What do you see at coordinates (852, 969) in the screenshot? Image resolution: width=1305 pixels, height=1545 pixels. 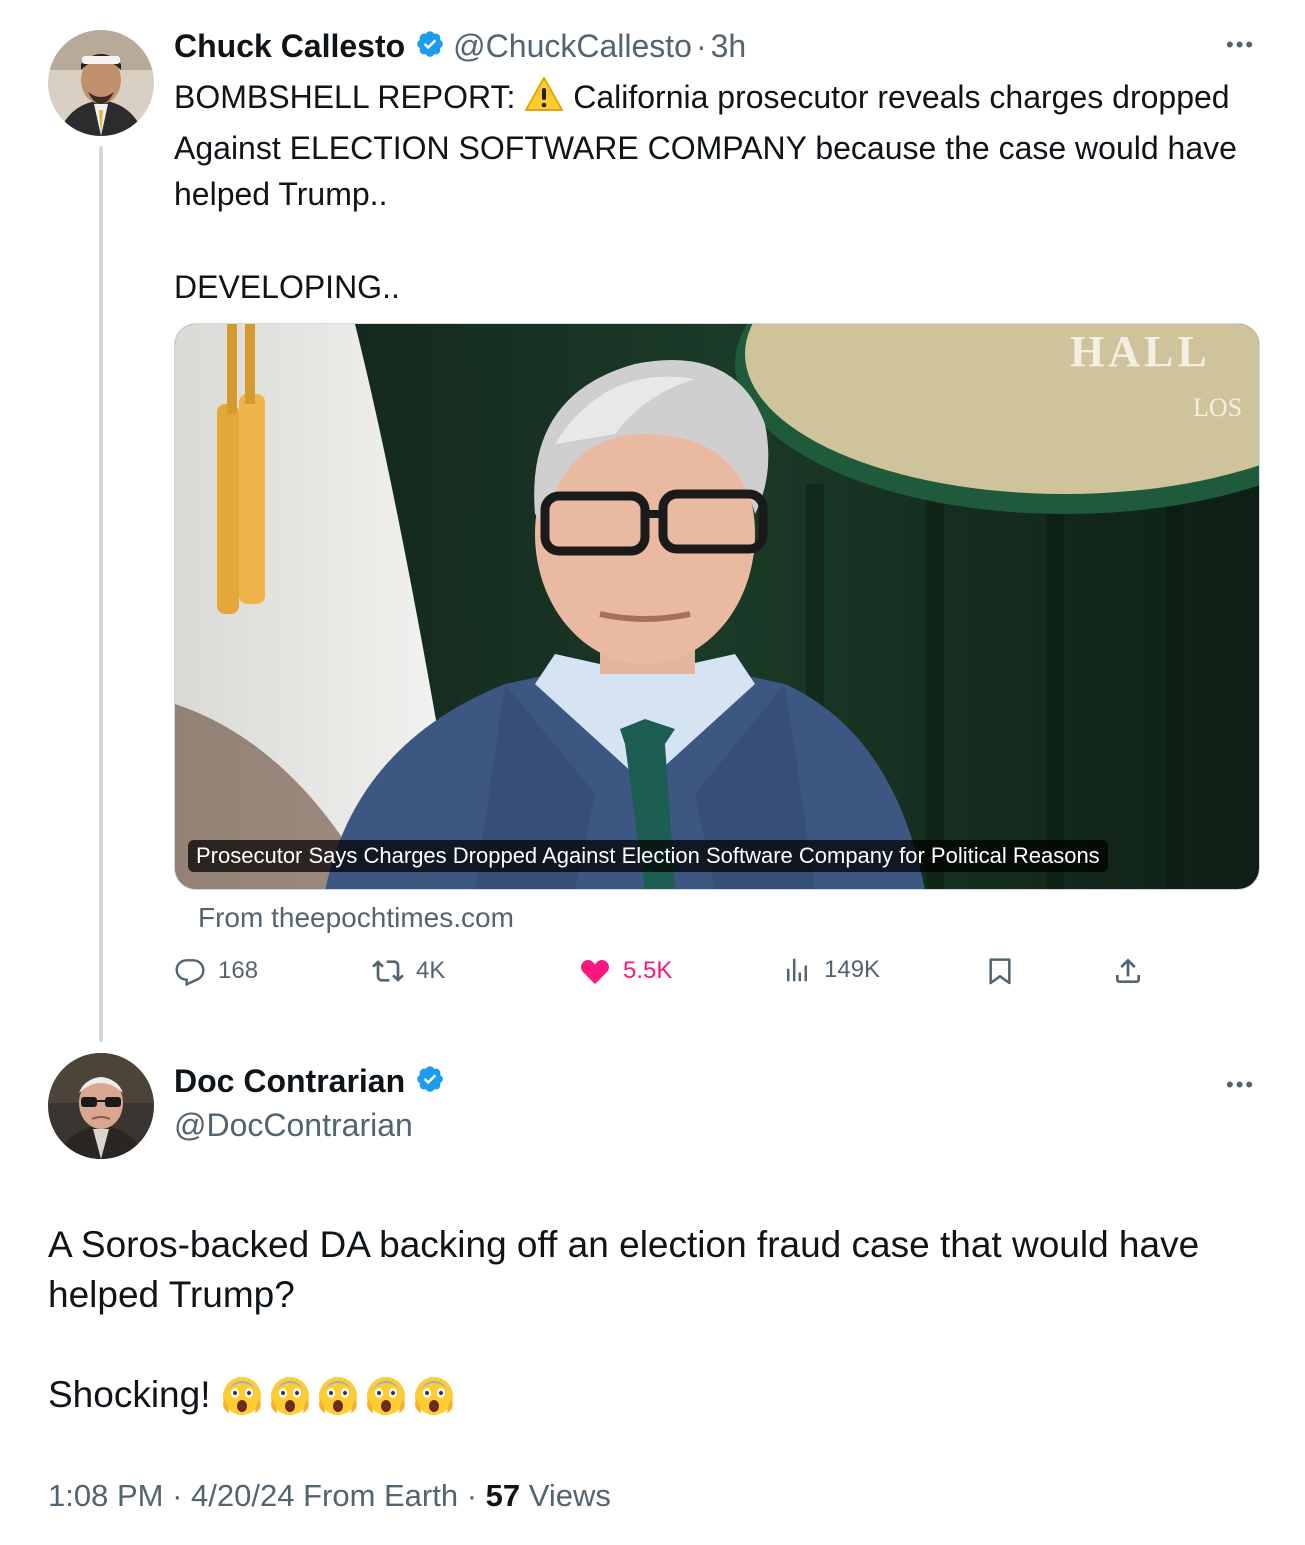 I see `views-count: 149K` at bounding box center [852, 969].